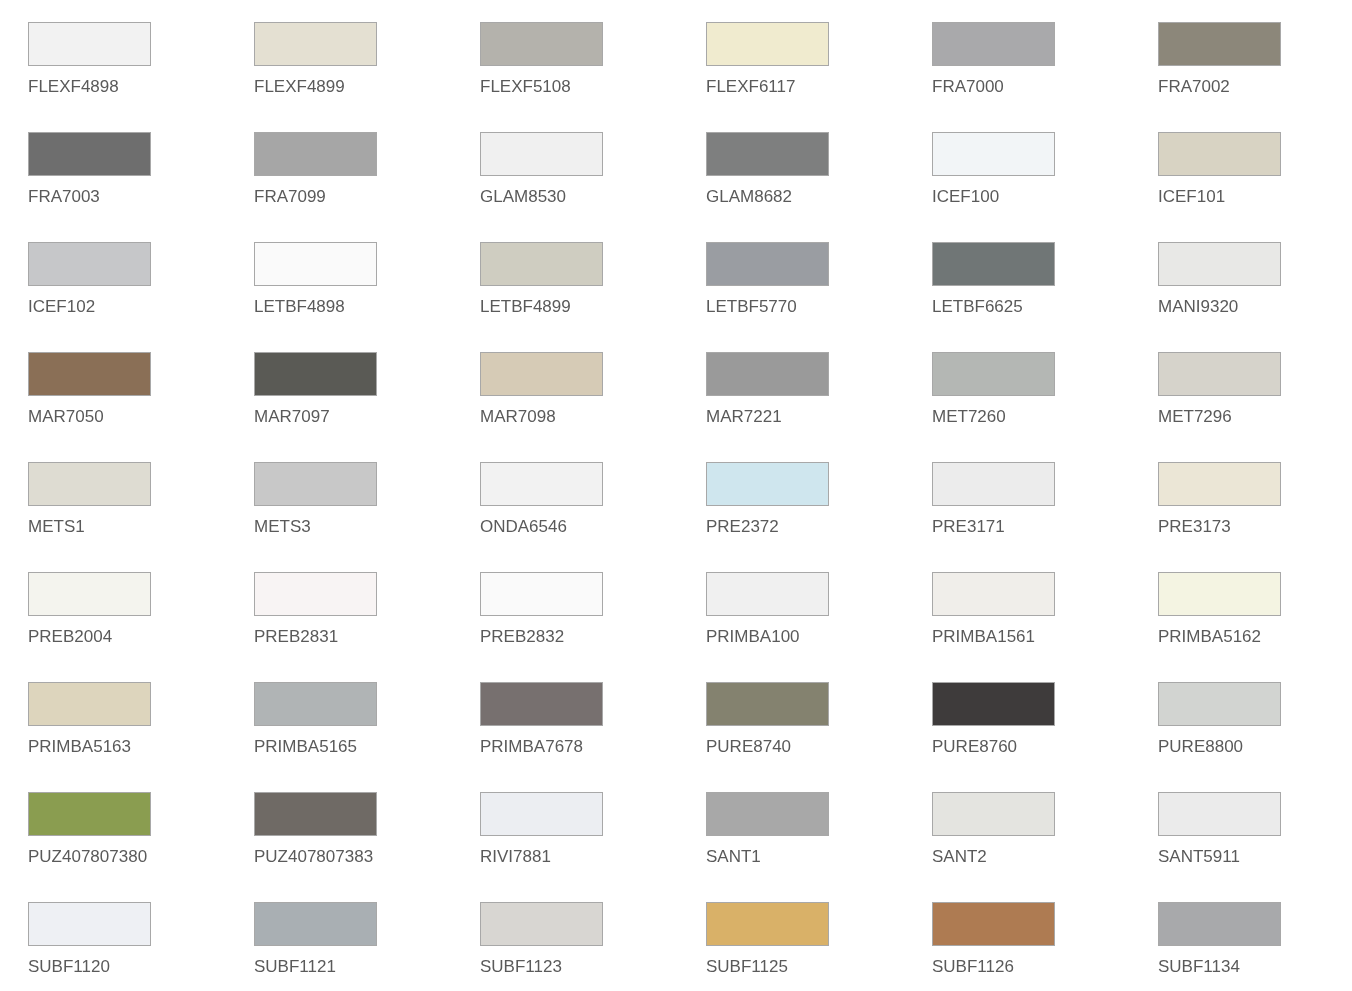 The width and height of the screenshot is (1352, 991). I want to click on fabric-code: ONDA6546, so click(523, 527).